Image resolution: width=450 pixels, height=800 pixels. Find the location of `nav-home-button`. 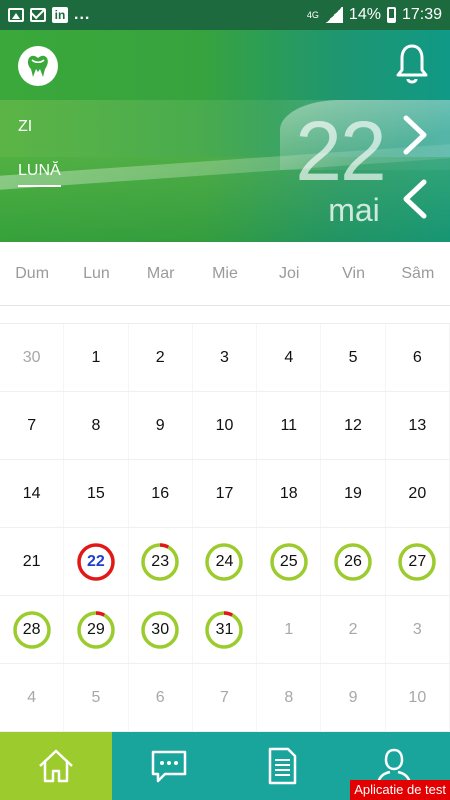

nav-home-button is located at coordinates (56, 766).